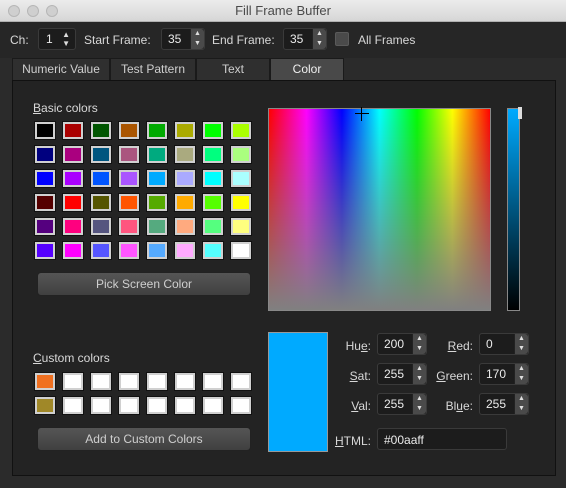 The image size is (566, 488). I want to click on all-frames-checkbox, so click(342, 39).